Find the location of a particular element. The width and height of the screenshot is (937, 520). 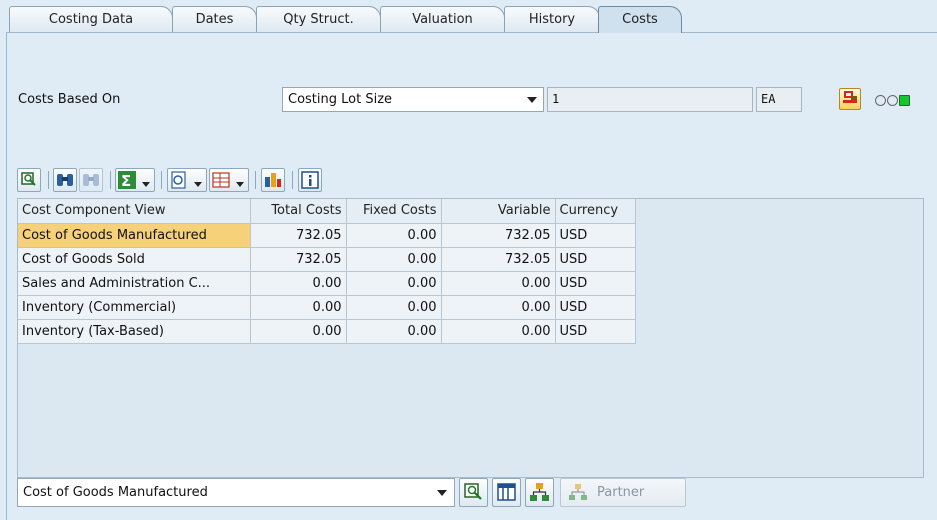

cost-component-view-value: Cost of Goods Manufactured is located at coordinates (115, 492).